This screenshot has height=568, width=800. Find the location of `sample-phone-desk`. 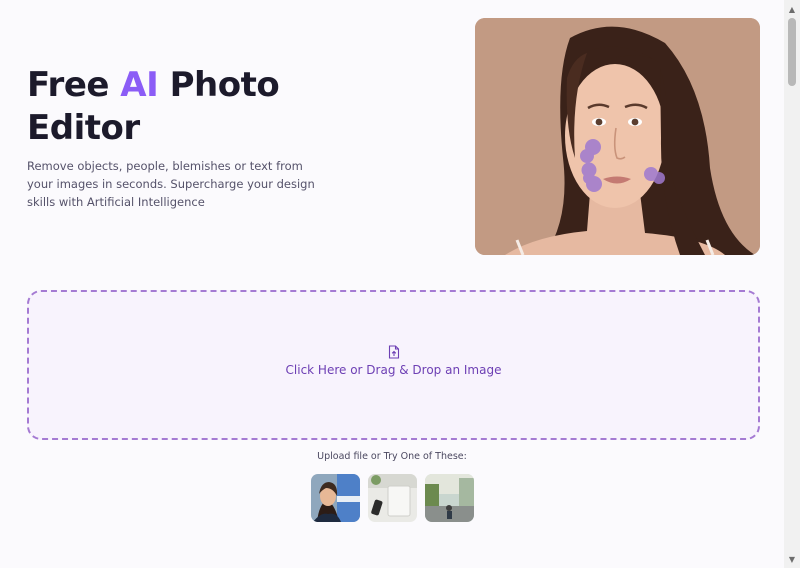

sample-phone-desk is located at coordinates (392, 498).